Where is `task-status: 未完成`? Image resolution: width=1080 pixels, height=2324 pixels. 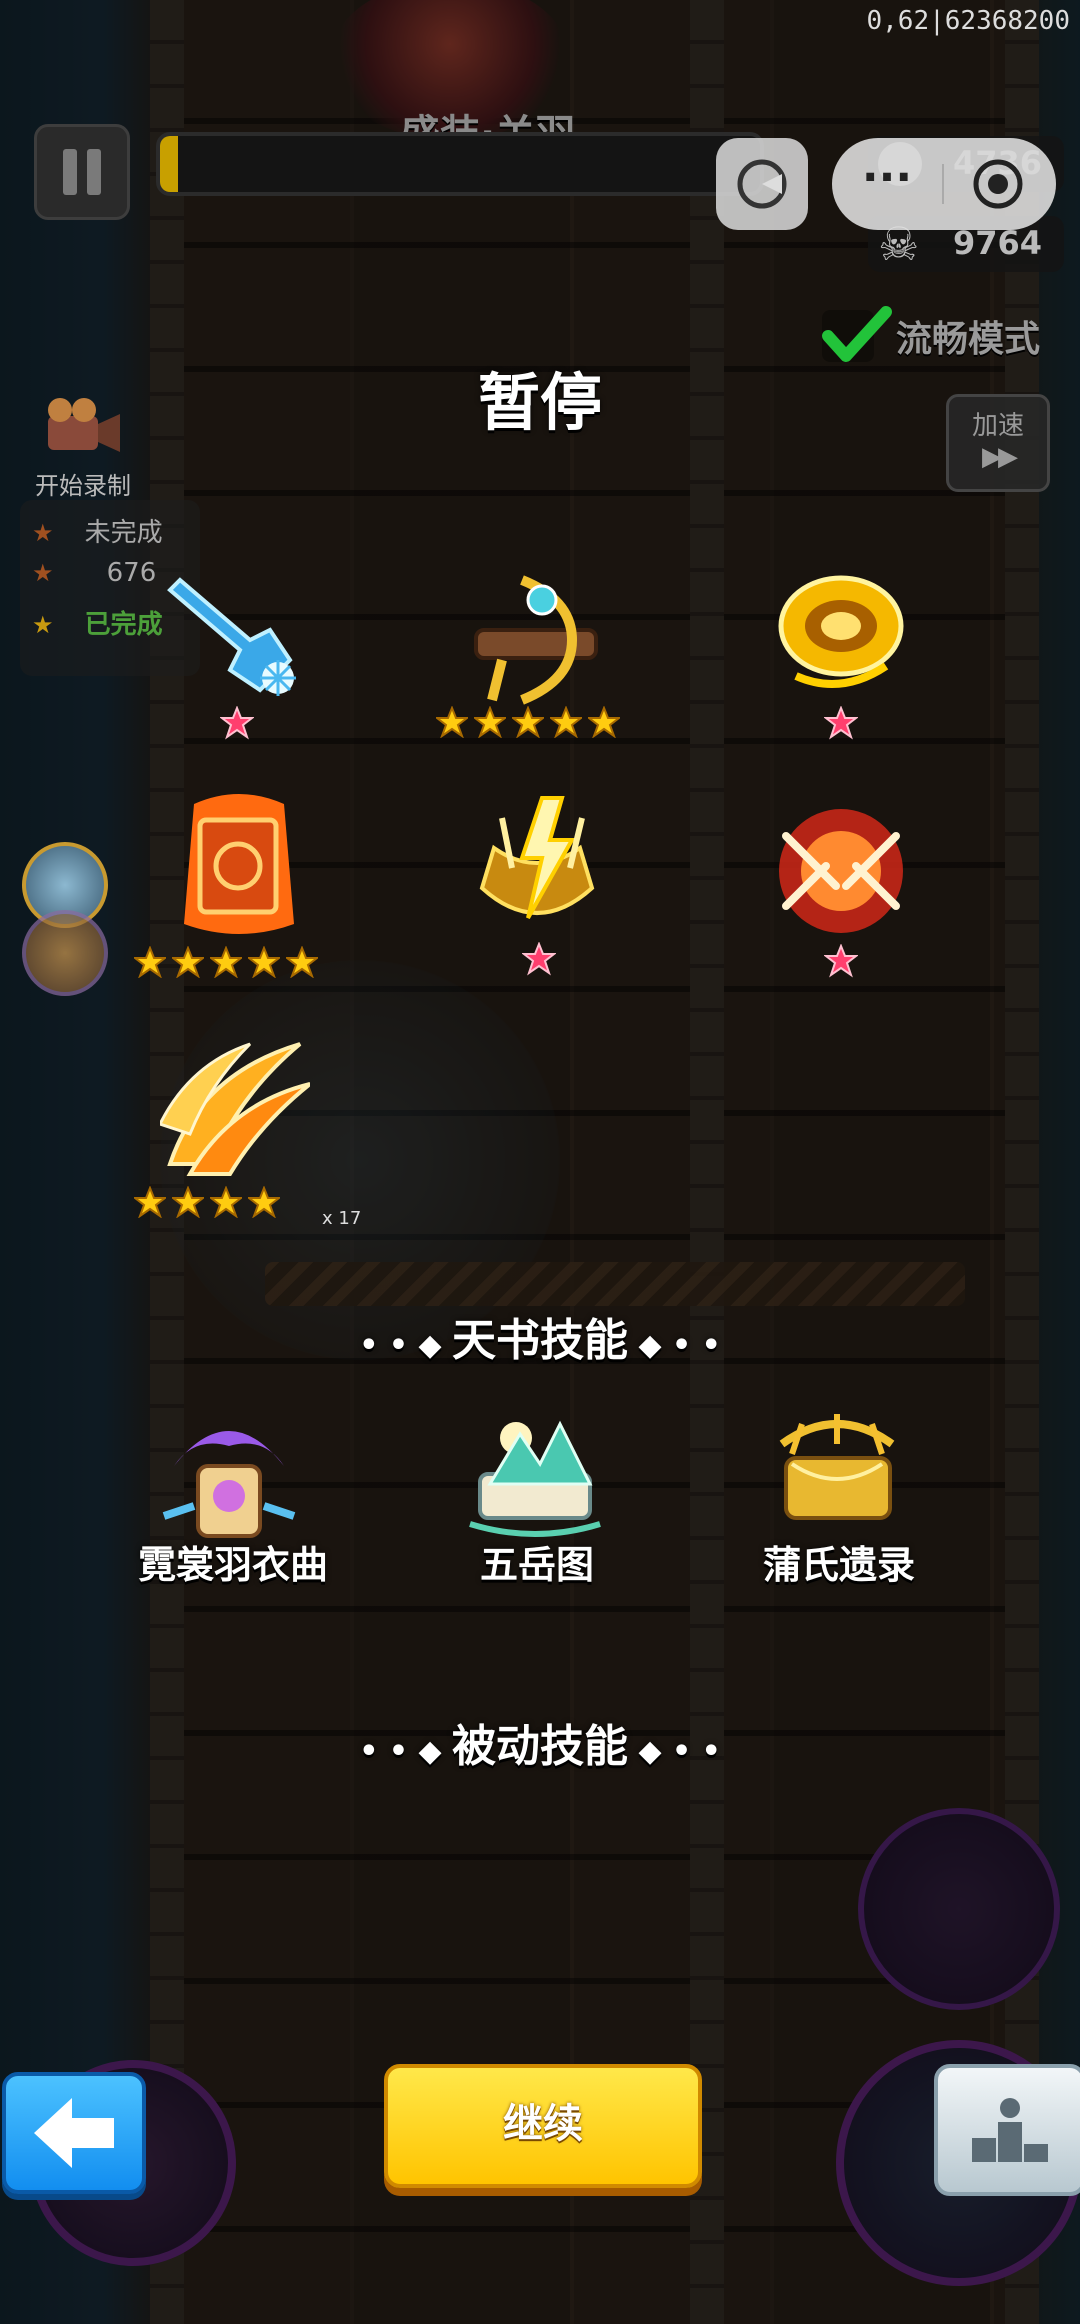
task-status: 未完成 is located at coordinates (123, 533).